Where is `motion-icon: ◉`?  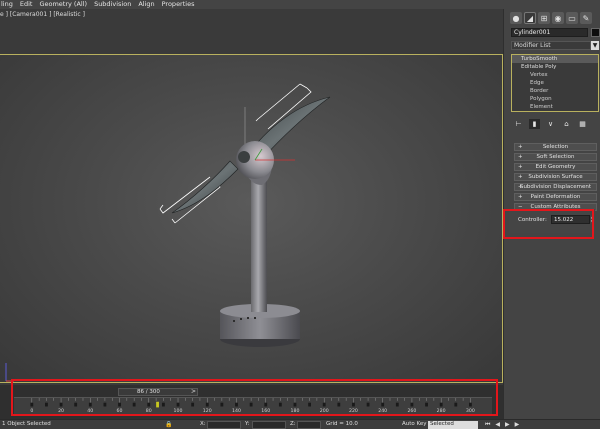
motion-icon: ◉ is located at coordinates (558, 18).